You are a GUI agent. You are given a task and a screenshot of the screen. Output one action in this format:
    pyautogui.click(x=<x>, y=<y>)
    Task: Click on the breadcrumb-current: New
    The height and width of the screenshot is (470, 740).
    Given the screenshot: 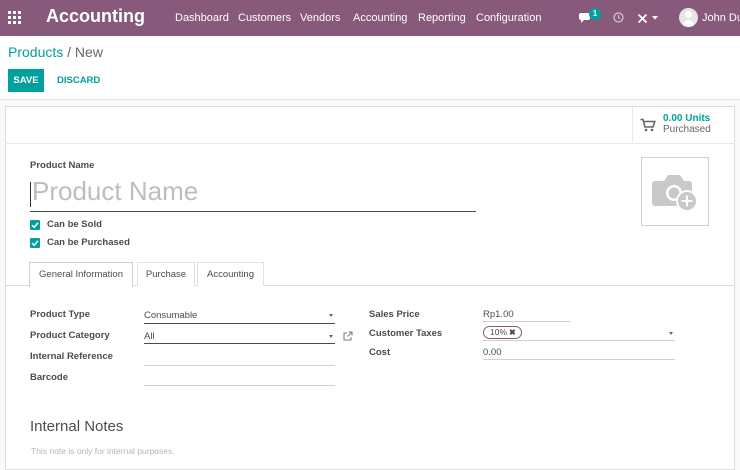 What is the action you would take?
    pyautogui.click(x=88, y=52)
    